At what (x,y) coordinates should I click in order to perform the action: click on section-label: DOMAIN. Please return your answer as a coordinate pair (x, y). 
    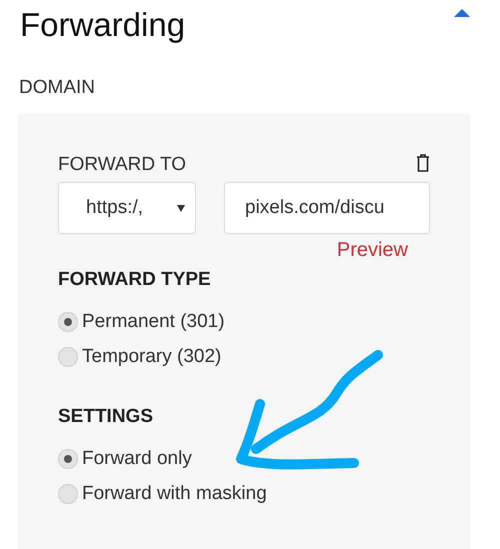
    Looking at the image, I should click on (57, 88).